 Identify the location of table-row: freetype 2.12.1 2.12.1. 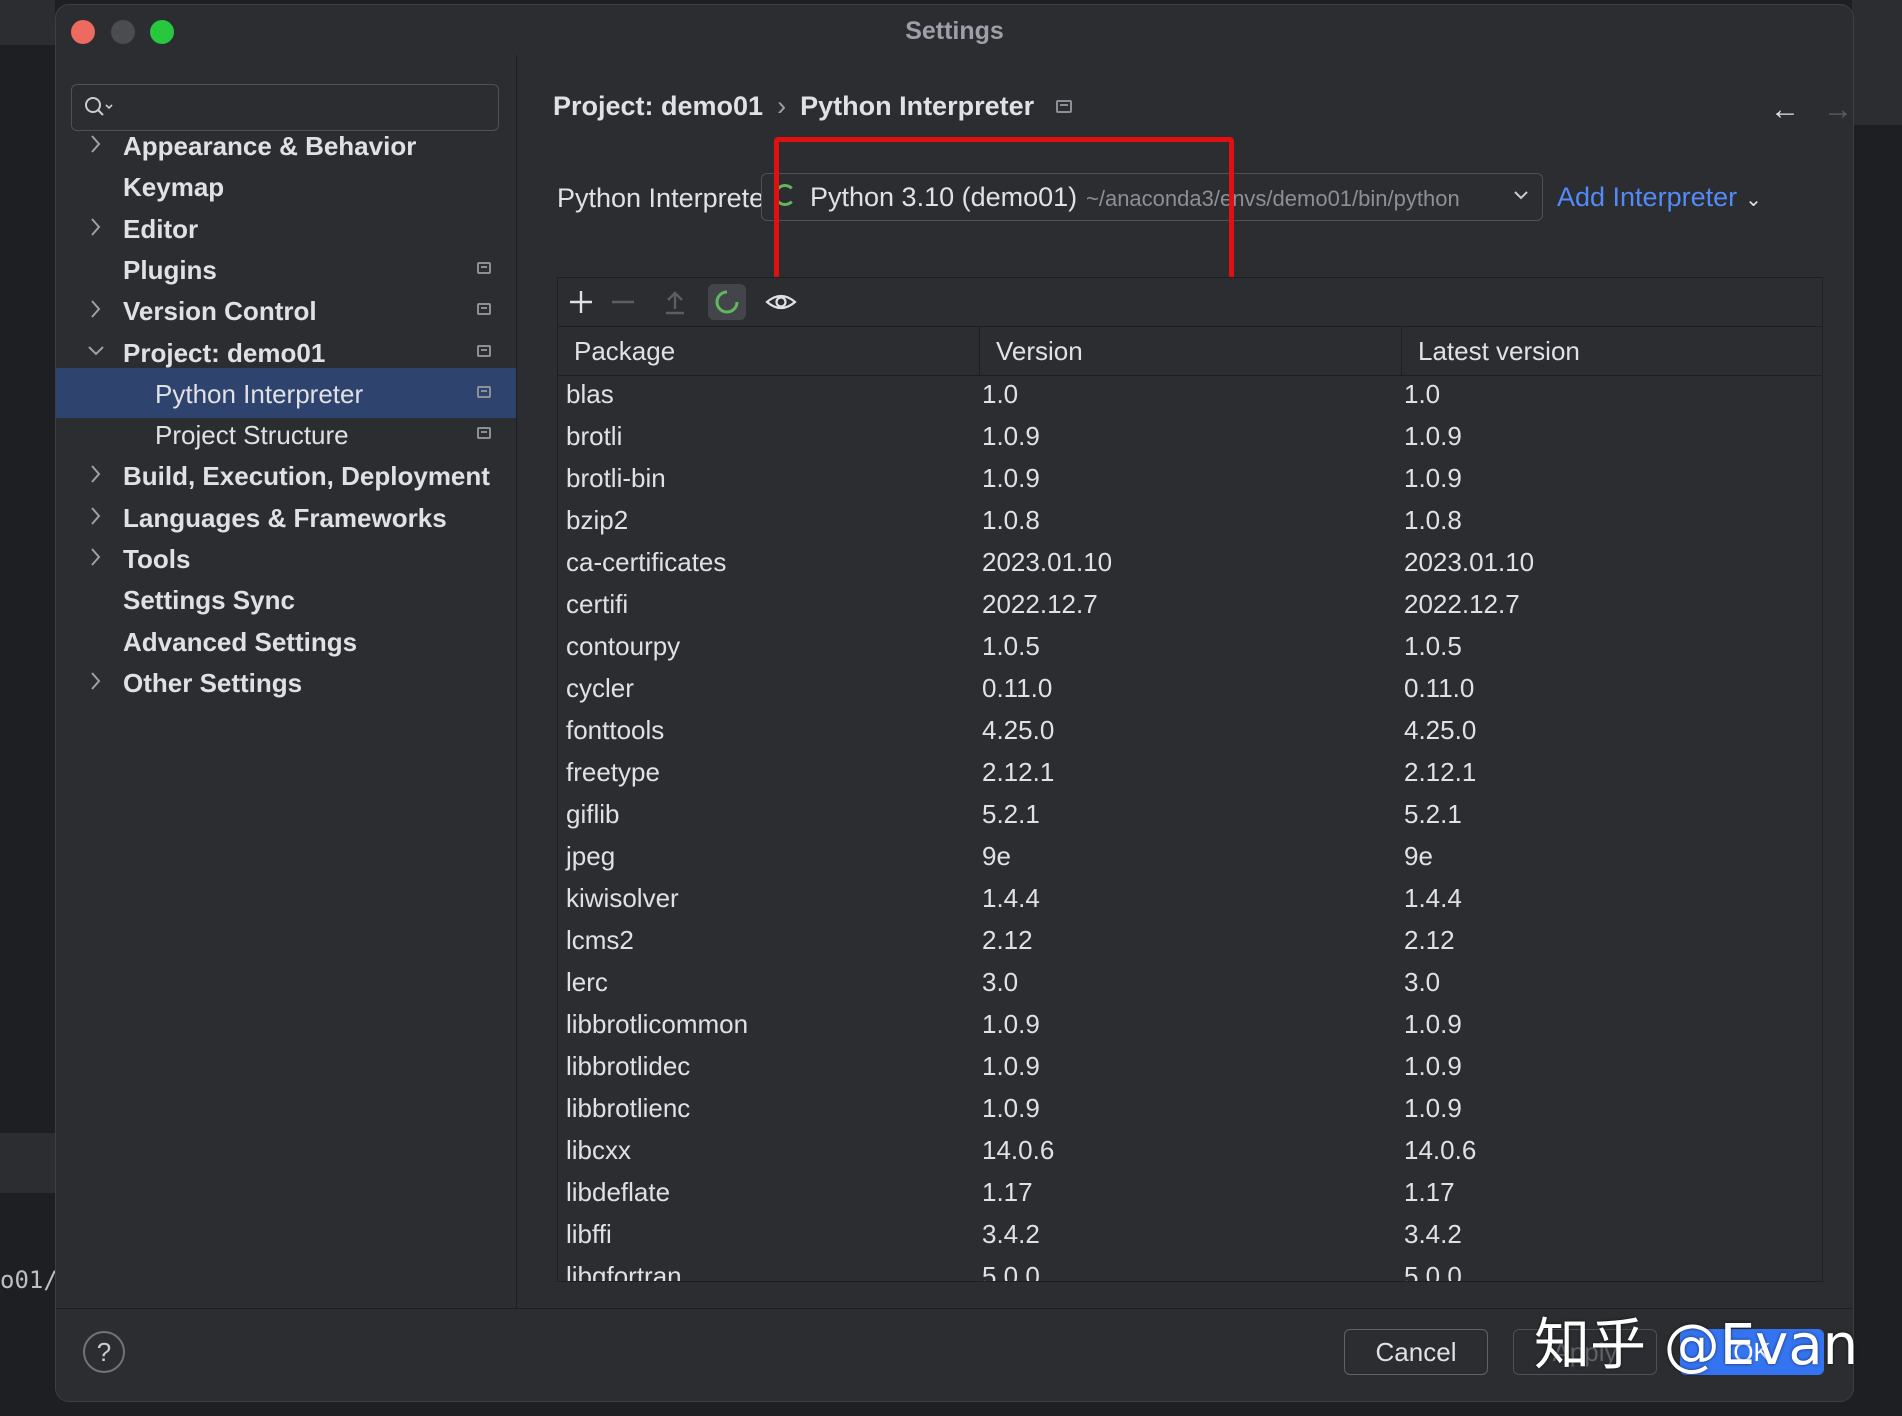
(1190, 775).